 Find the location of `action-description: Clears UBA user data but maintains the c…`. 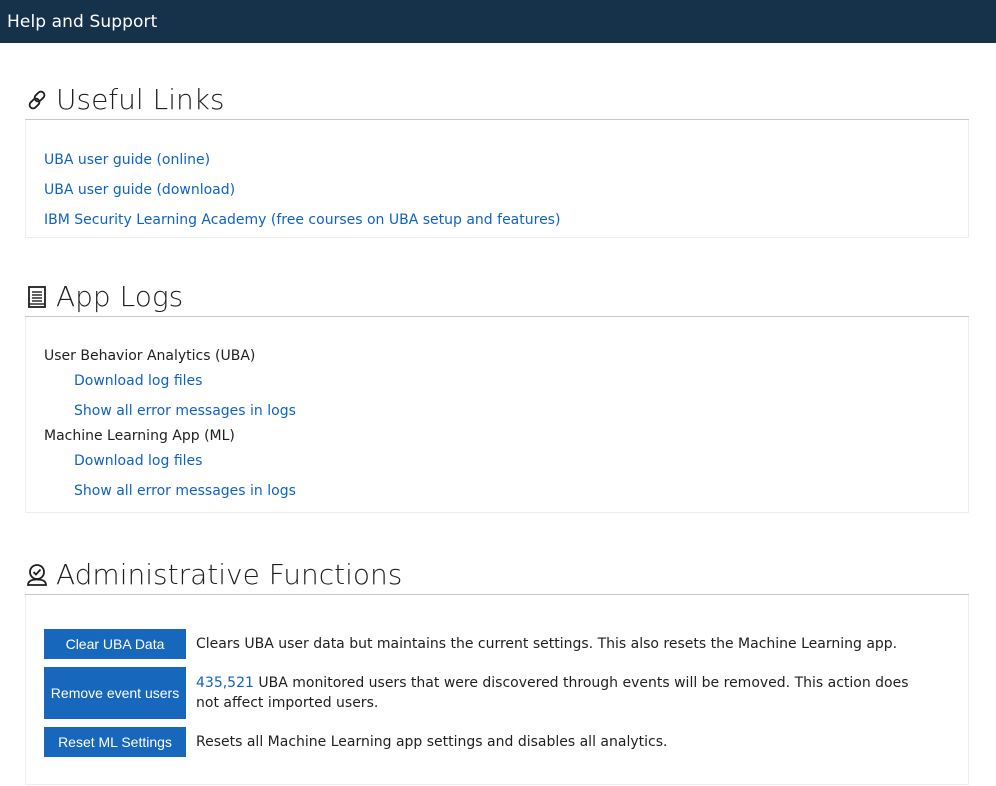

action-description: Clears UBA user data but maintains the c… is located at coordinates (547, 644).